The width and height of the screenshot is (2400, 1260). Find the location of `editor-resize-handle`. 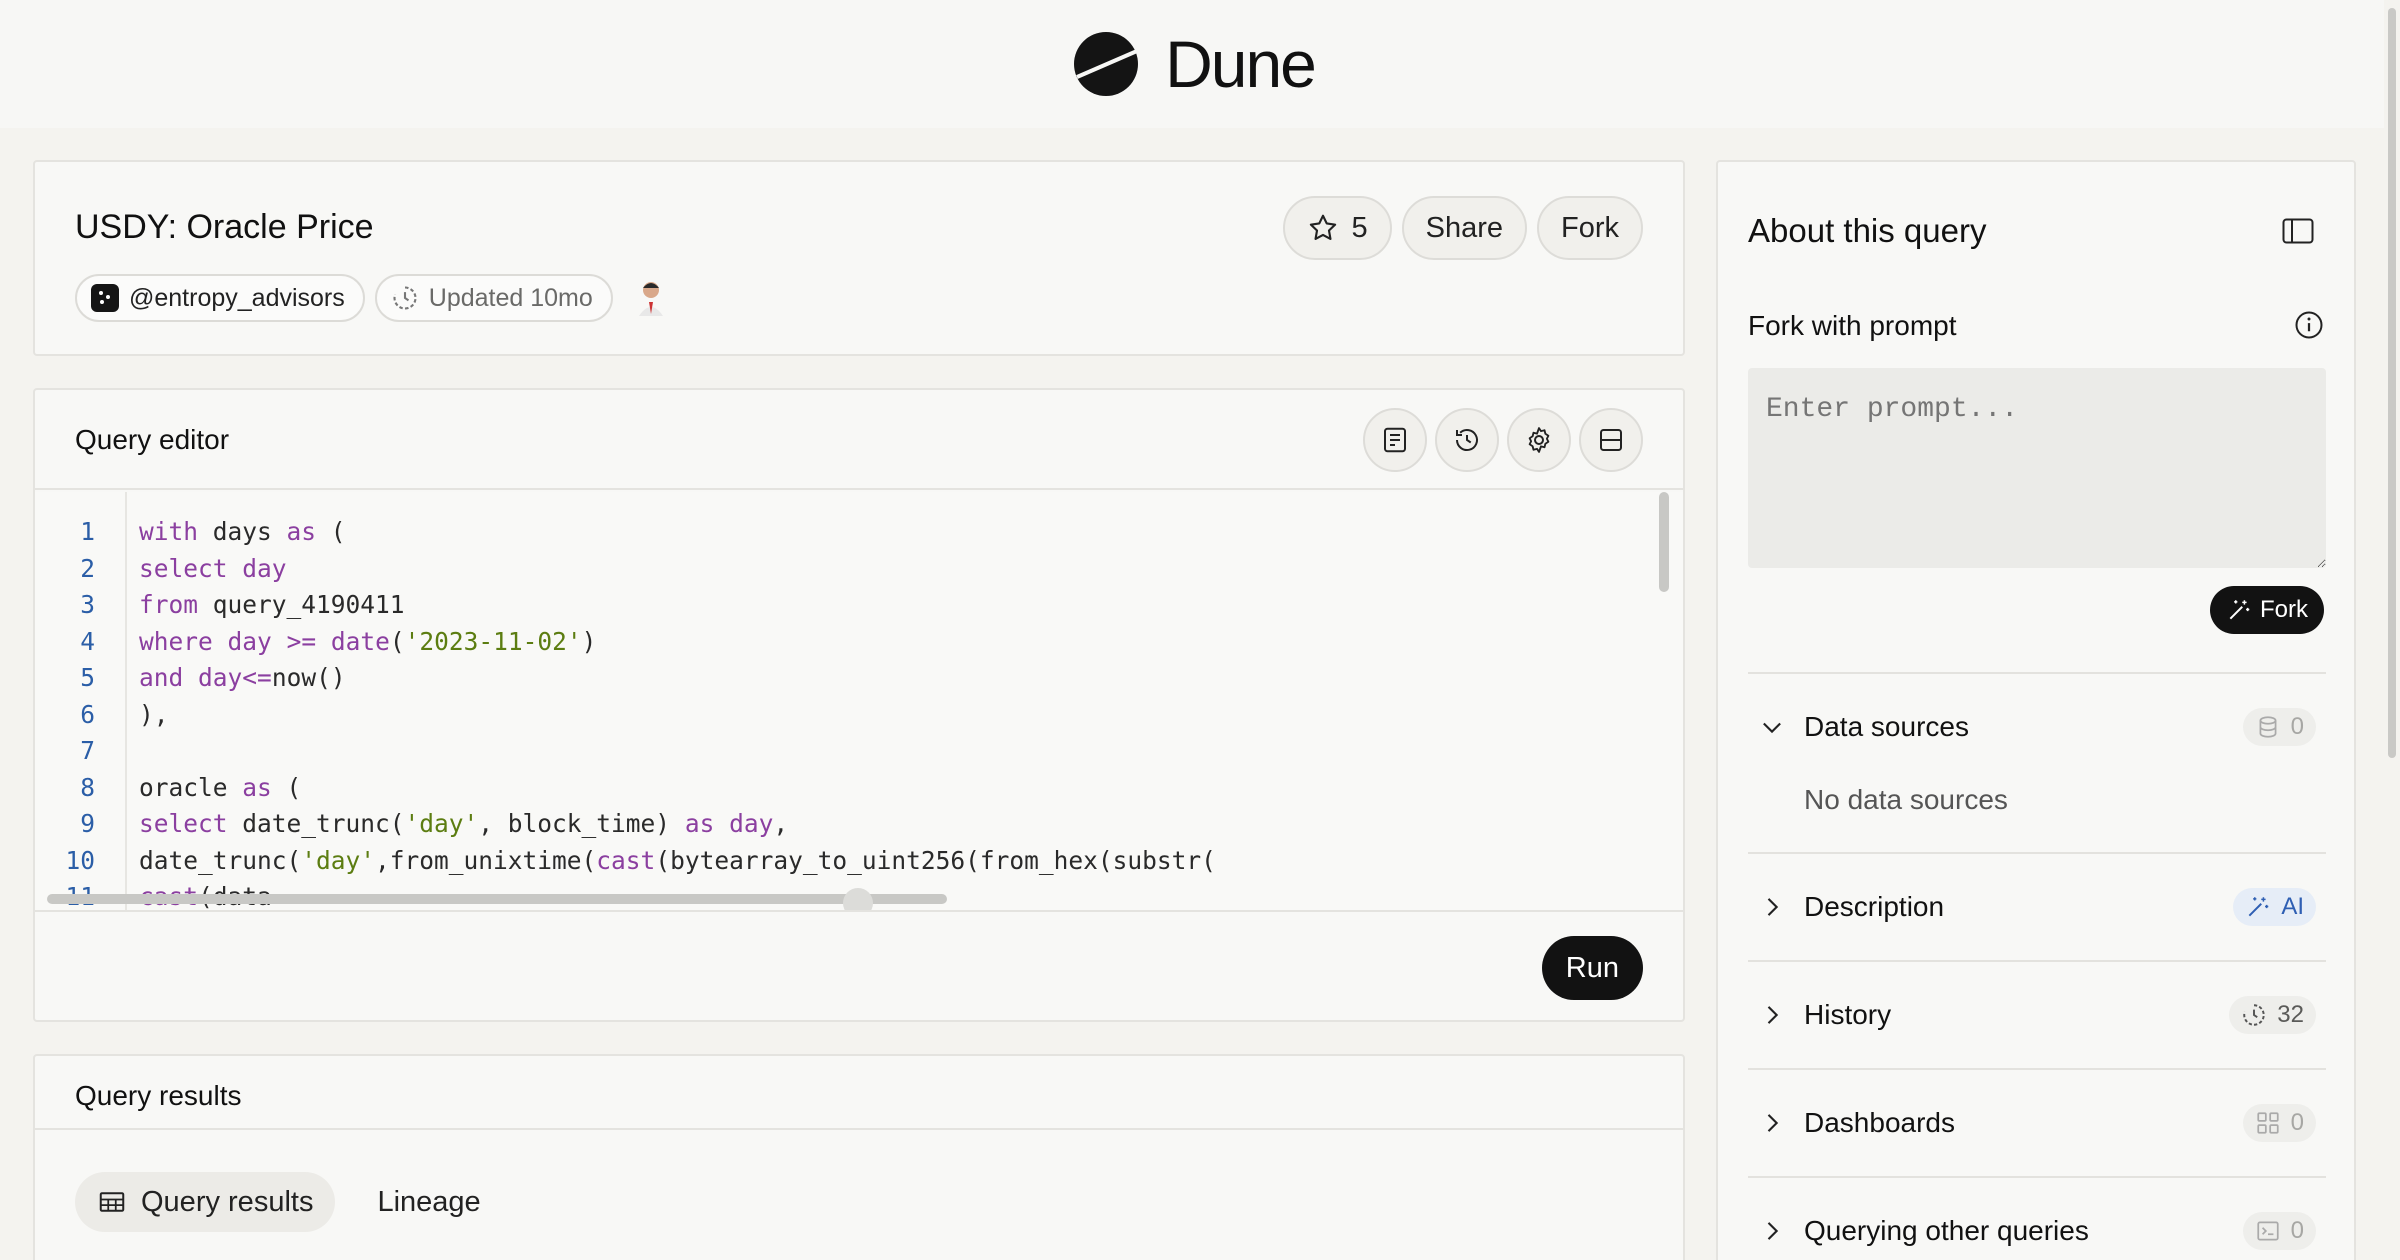

editor-resize-handle is located at coordinates (858, 899).